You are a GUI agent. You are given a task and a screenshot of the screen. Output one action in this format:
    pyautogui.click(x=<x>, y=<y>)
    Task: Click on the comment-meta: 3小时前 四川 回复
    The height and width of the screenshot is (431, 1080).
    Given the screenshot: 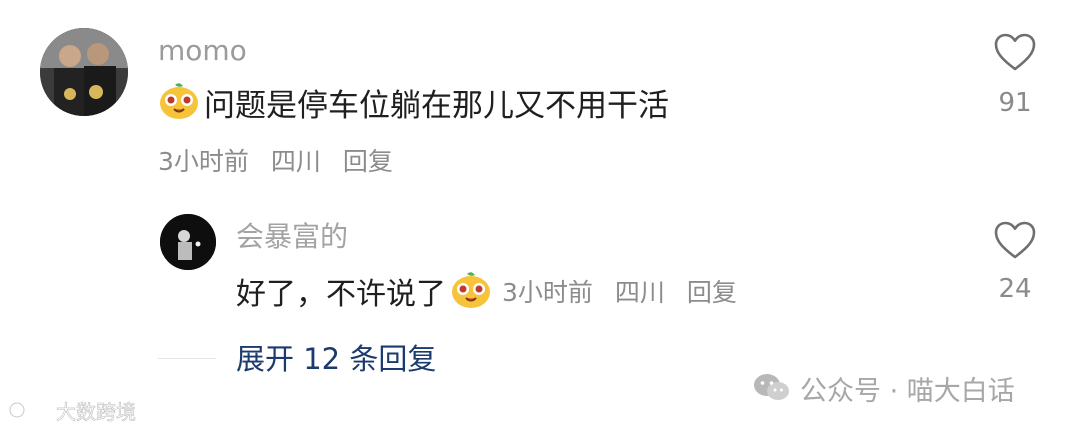 What is the action you would take?
    pyautogui.click(x=275, y=162)
    